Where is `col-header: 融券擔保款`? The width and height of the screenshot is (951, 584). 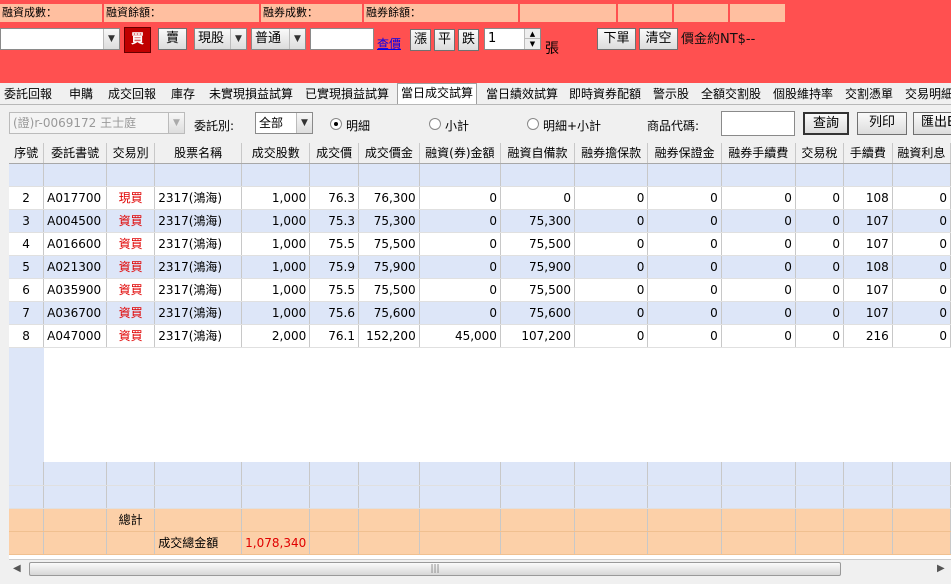
col-header: 融券擔保款 is located at coordinates (611, 153).